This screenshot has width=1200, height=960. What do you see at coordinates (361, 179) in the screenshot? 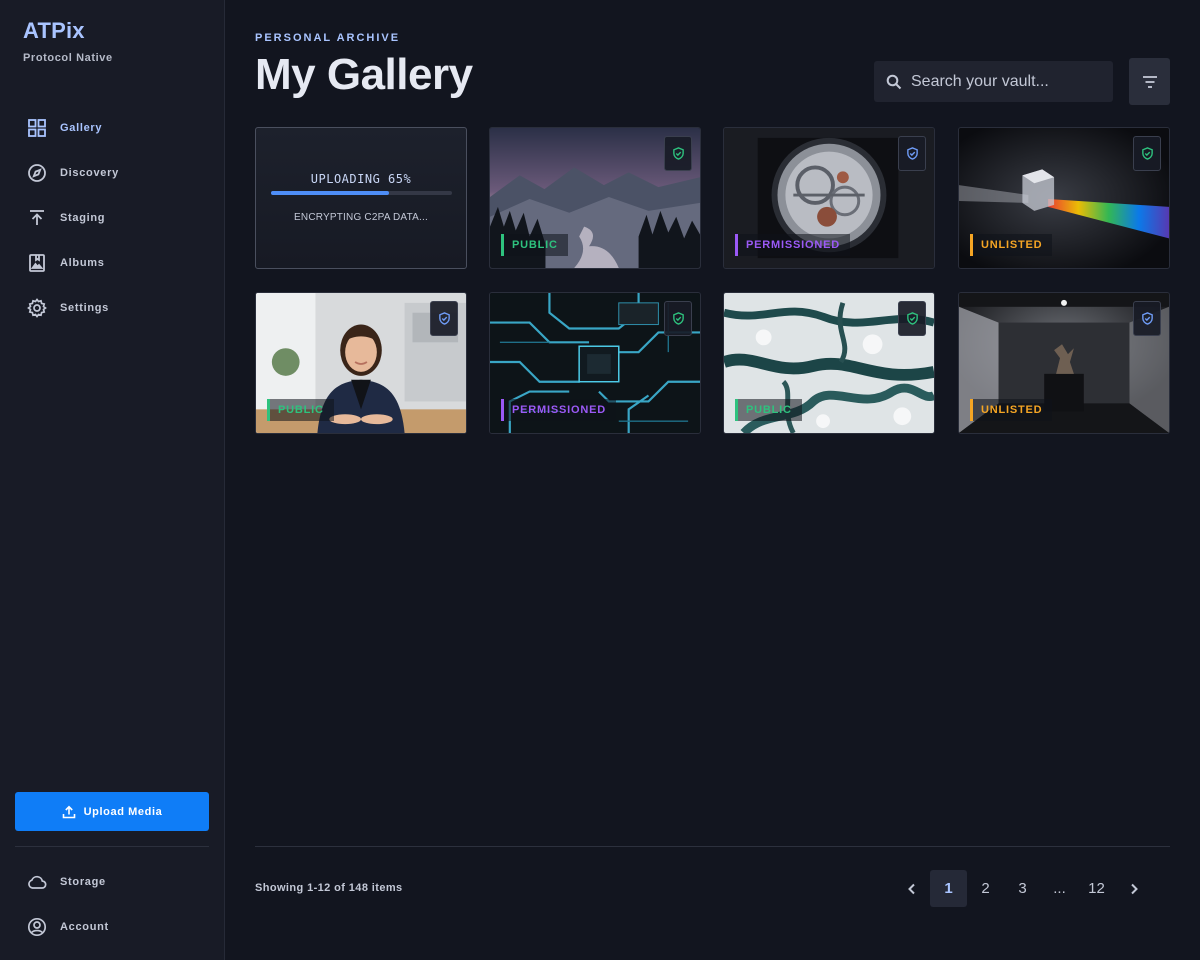
I see `upload-progress-title: UPLOADING 65%` at bounding box center [361, 179].